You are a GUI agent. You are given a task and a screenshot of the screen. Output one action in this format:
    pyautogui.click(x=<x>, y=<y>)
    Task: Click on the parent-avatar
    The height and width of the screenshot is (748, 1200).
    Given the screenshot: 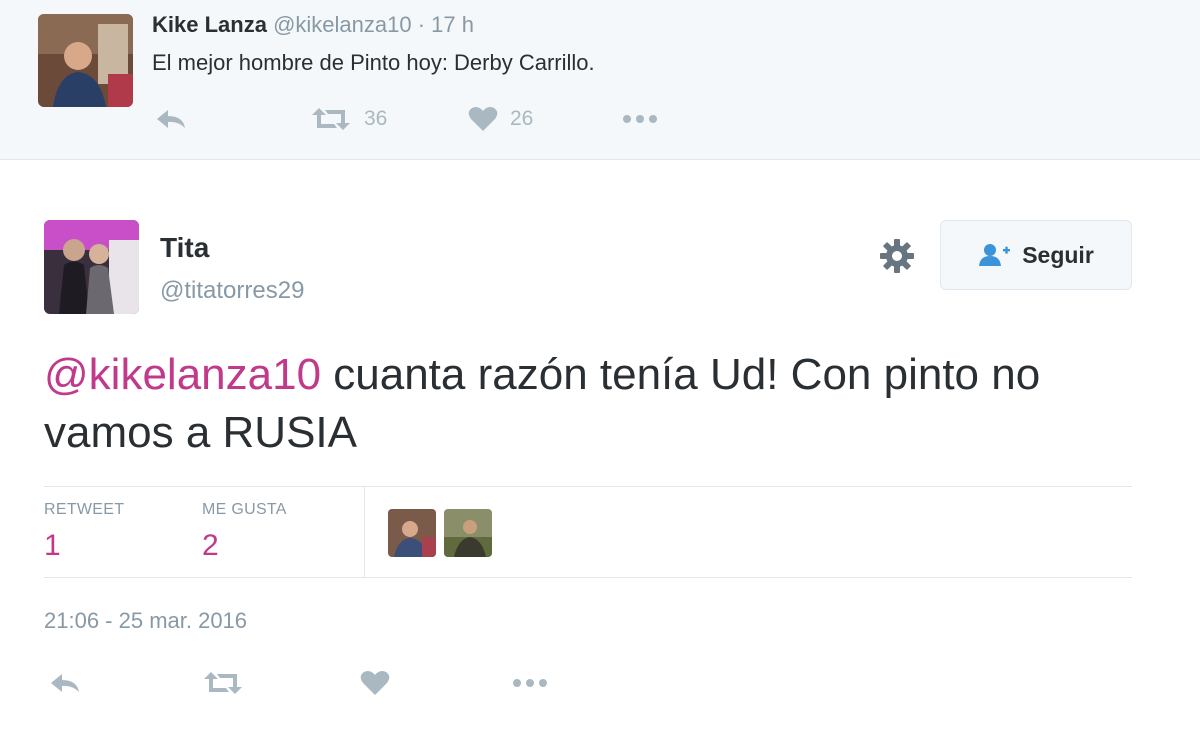 What is the action you would take?
    pyautogui.click(x=85, y=60)
    